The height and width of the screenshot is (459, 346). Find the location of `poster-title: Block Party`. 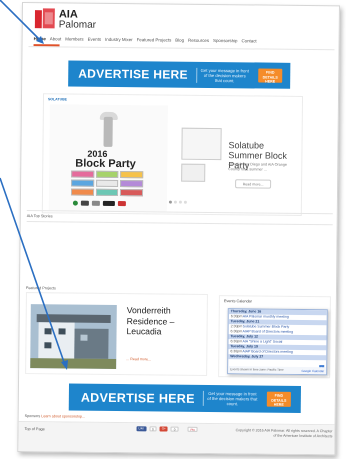

poster-title: Block Party is located at coordinates (105, 164).